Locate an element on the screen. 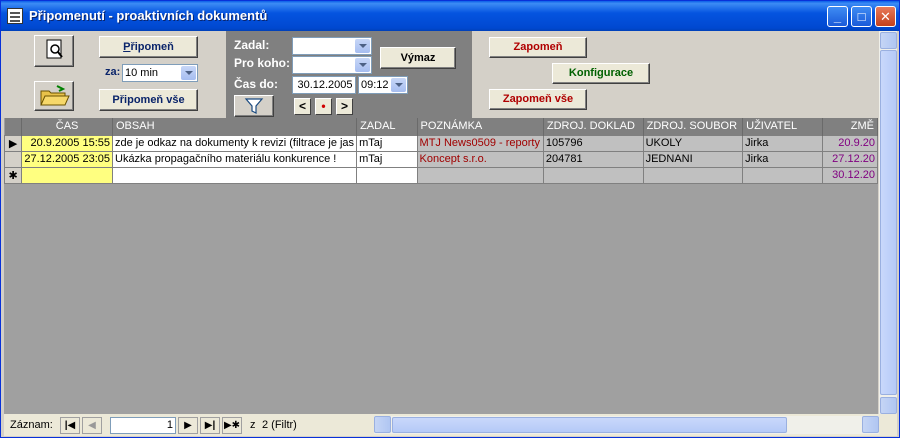 Image resolution: width=900 pixels, height=438 pixels. close-button: ✕ is located at coordinates (885, 16).